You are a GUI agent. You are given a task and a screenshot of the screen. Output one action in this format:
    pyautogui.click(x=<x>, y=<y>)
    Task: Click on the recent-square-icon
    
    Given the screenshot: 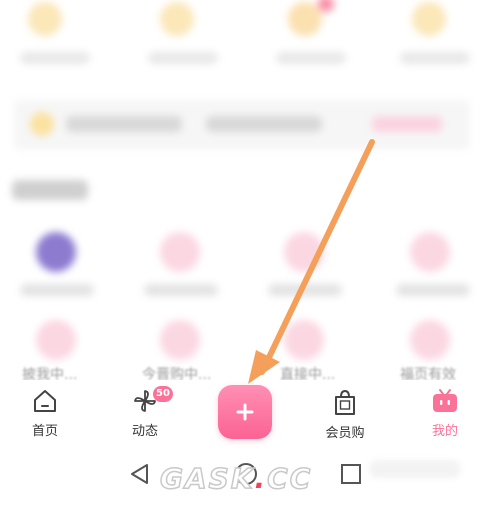 What is the action you would take?
    pyautogui.click(x=351, y=474)
    